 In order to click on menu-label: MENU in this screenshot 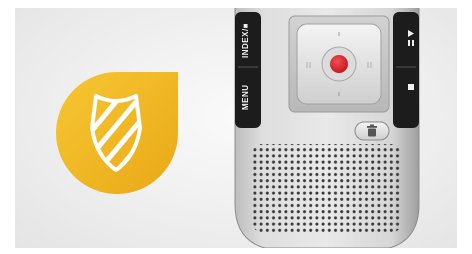, I will do `click(245, 97)`.